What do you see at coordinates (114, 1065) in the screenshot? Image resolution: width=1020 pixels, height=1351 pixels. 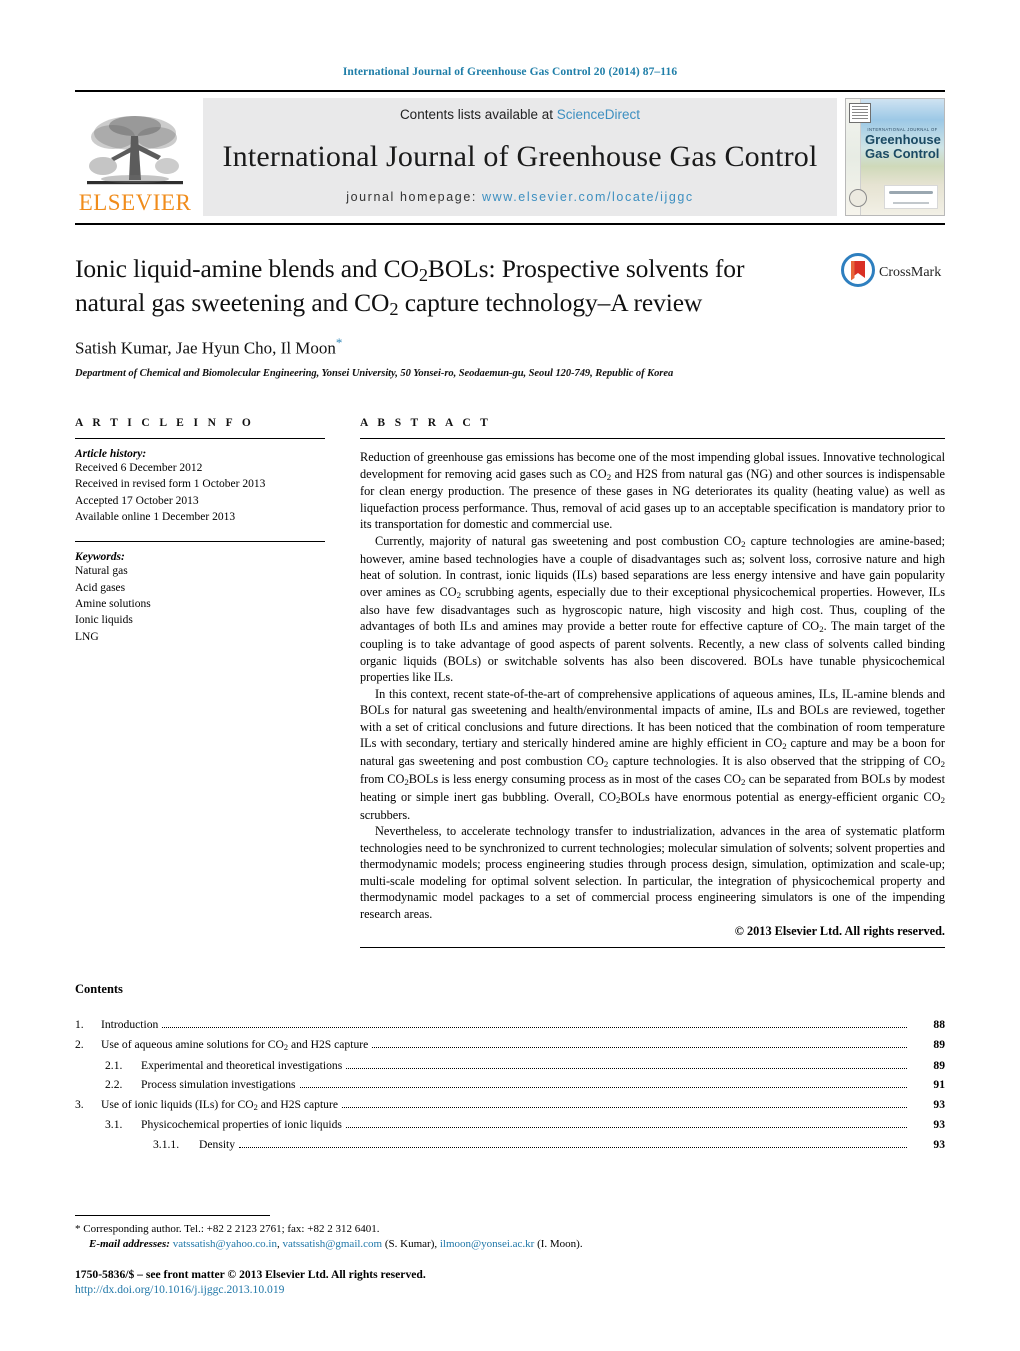 I see `toc-number: 2.1.` at bounding box center [114, 1065].